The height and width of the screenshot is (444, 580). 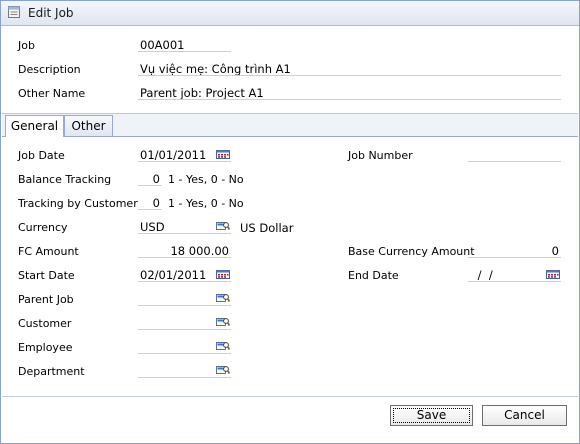 What do you see at coordinates (483, 275) in the screenshot?
I see `end-date-field: / /` at bounding box center [483, 275].